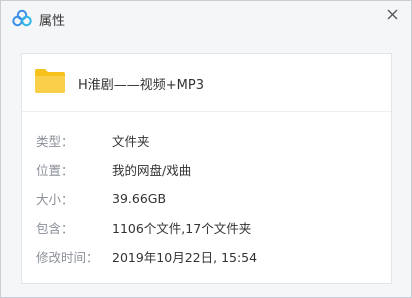  Describe the element at coordinates (182, 228) in the screenshot. I see `property-value: 1106个文件,17个文件夹` at that location.